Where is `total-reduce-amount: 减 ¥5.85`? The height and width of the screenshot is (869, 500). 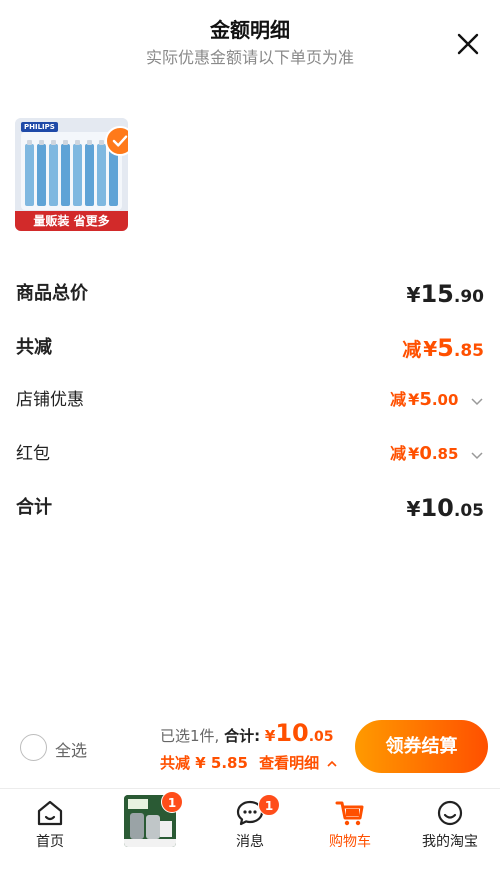 total-reduce-amount: 减 ¥5.85 is located at coordinates (443, 349).